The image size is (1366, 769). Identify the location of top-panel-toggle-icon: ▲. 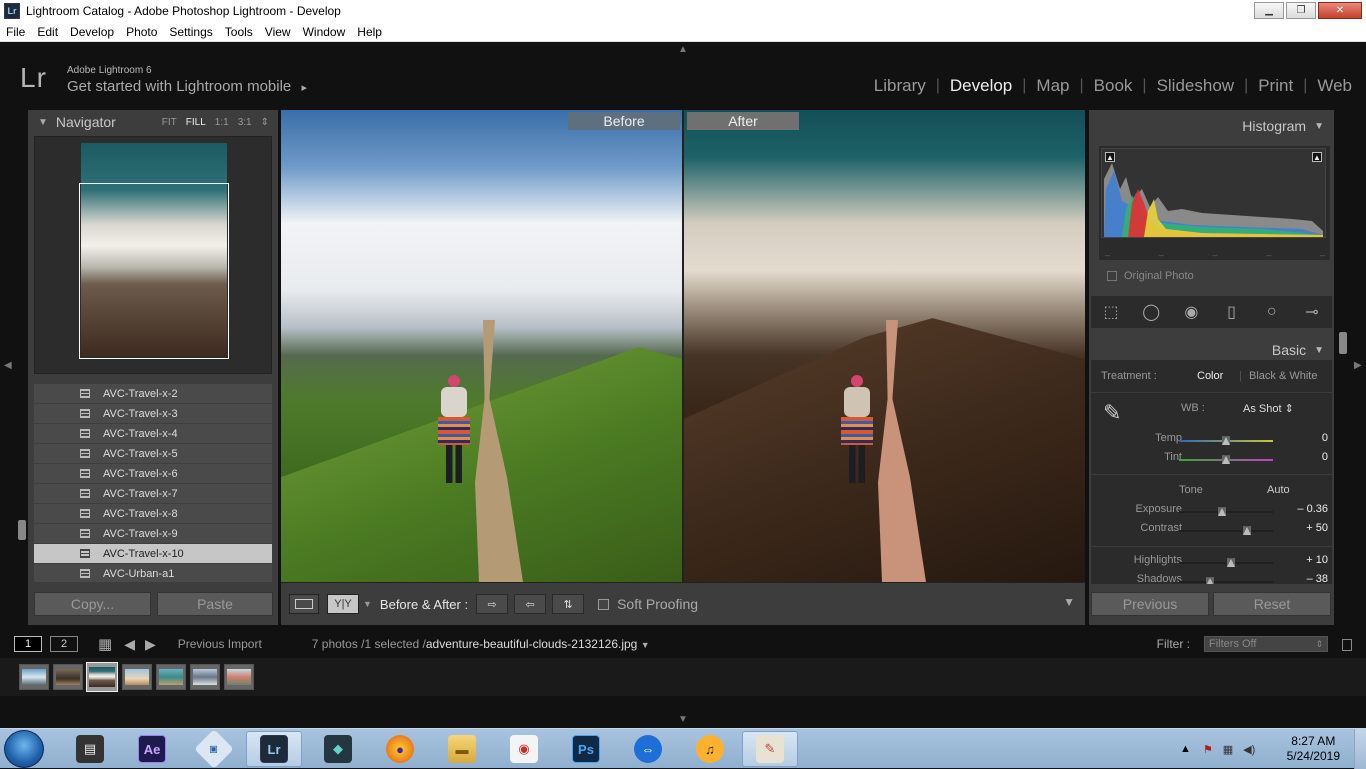
(683, 49).